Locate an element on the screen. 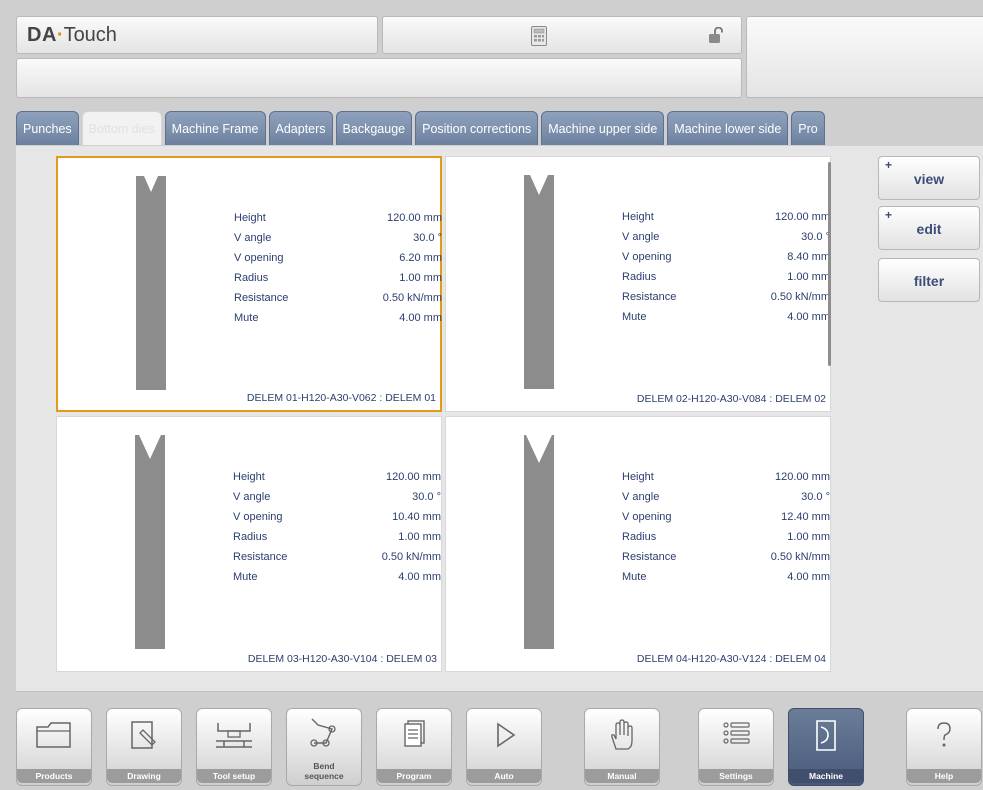 This screenshot has width=983, height=790. program-icon is located at coordinates (414, 733).